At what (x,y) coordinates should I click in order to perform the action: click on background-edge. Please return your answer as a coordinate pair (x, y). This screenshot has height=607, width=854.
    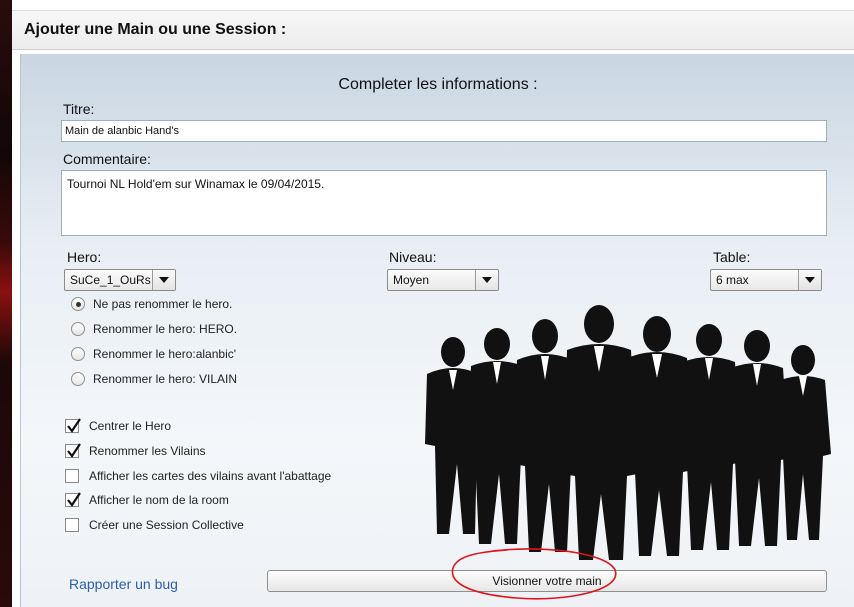
    Looking at the image, I should click on (6, 303).